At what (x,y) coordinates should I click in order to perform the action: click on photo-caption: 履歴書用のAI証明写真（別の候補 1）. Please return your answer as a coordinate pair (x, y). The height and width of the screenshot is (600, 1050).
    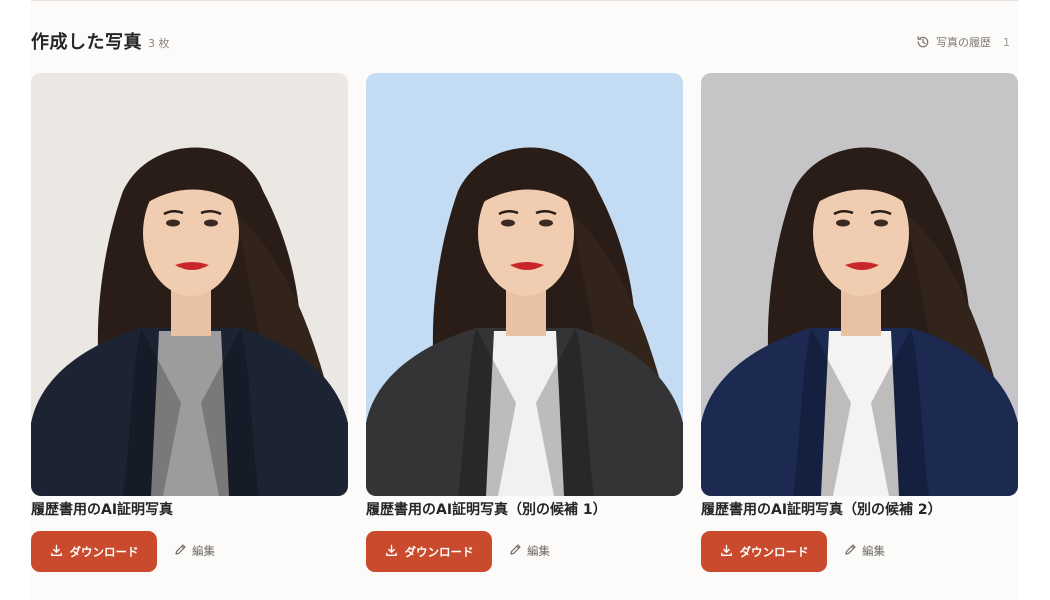
    Looking at the image, I should click on (486, 510).